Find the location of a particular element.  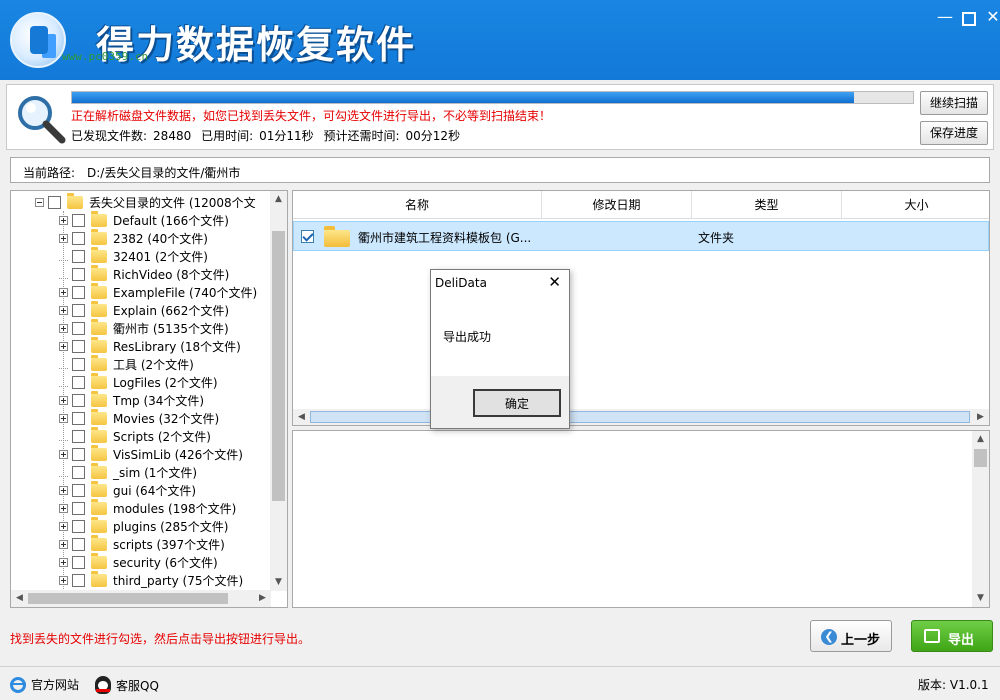

dialog-close-icon: ✕ is located at coordinates (554, 282).